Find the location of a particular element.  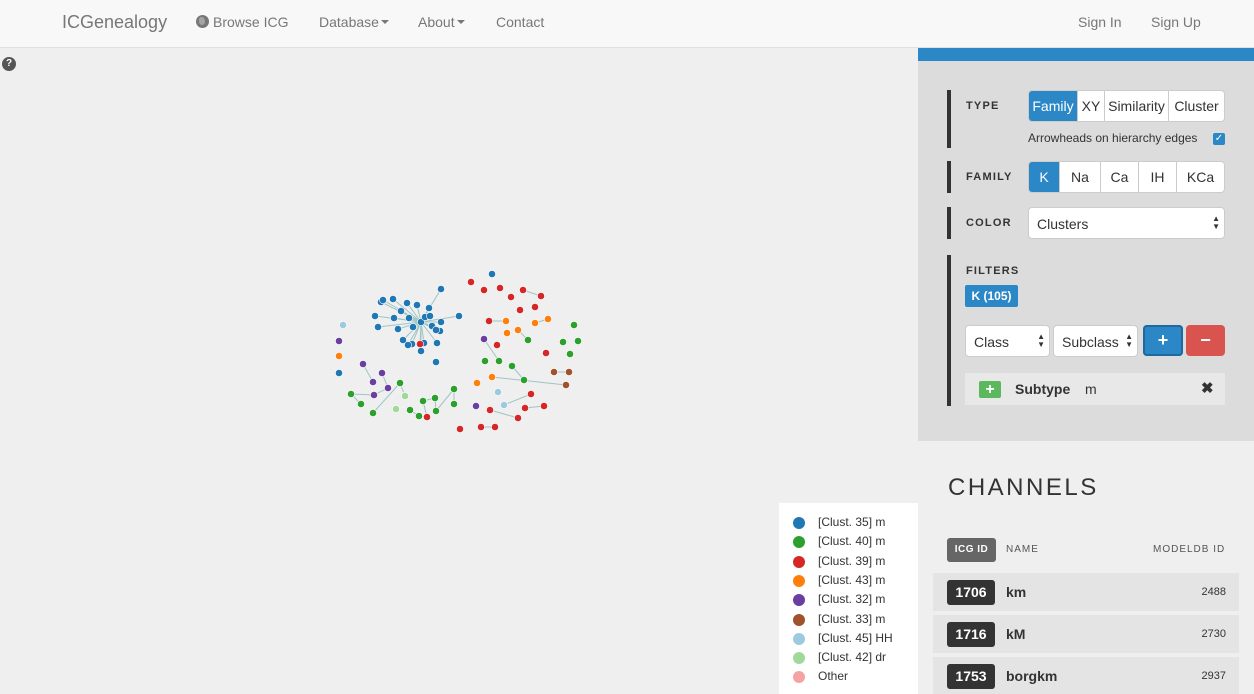

type-similarity-button: Similarity is located at coordinates (1136, 106).